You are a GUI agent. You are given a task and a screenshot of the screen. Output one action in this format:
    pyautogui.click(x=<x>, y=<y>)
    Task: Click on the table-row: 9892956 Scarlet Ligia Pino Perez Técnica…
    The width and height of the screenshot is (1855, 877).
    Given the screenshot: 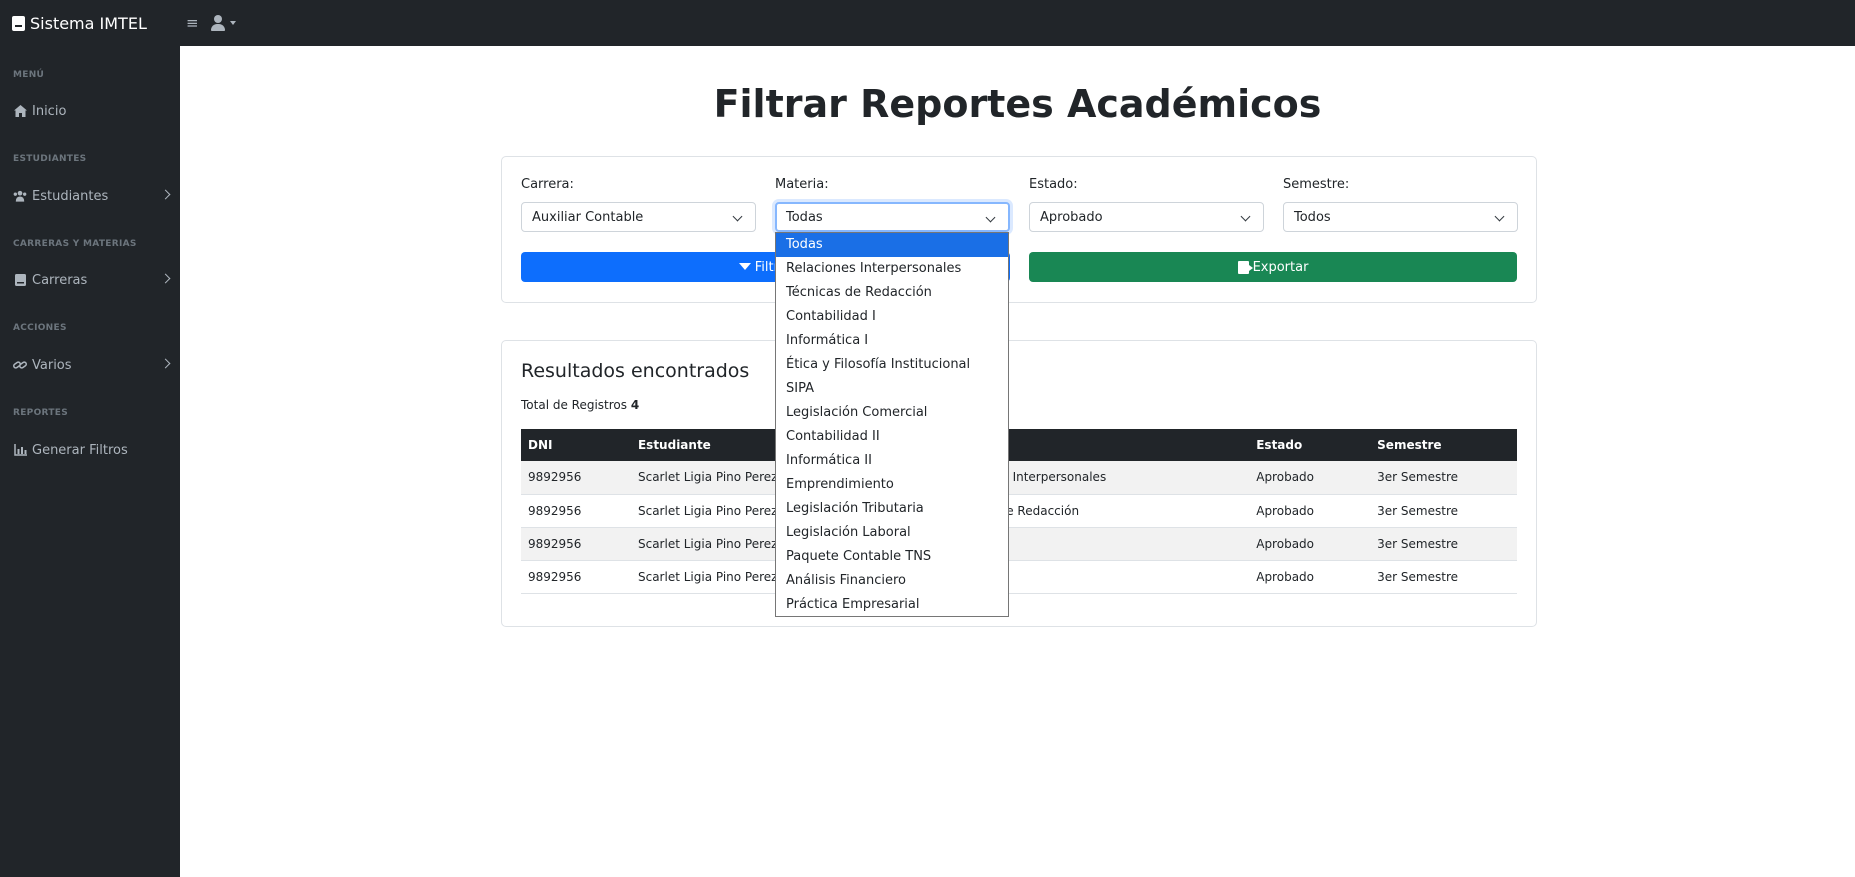 What is the action you would take?
    pyautogui.click(x=1019, y=511)
    